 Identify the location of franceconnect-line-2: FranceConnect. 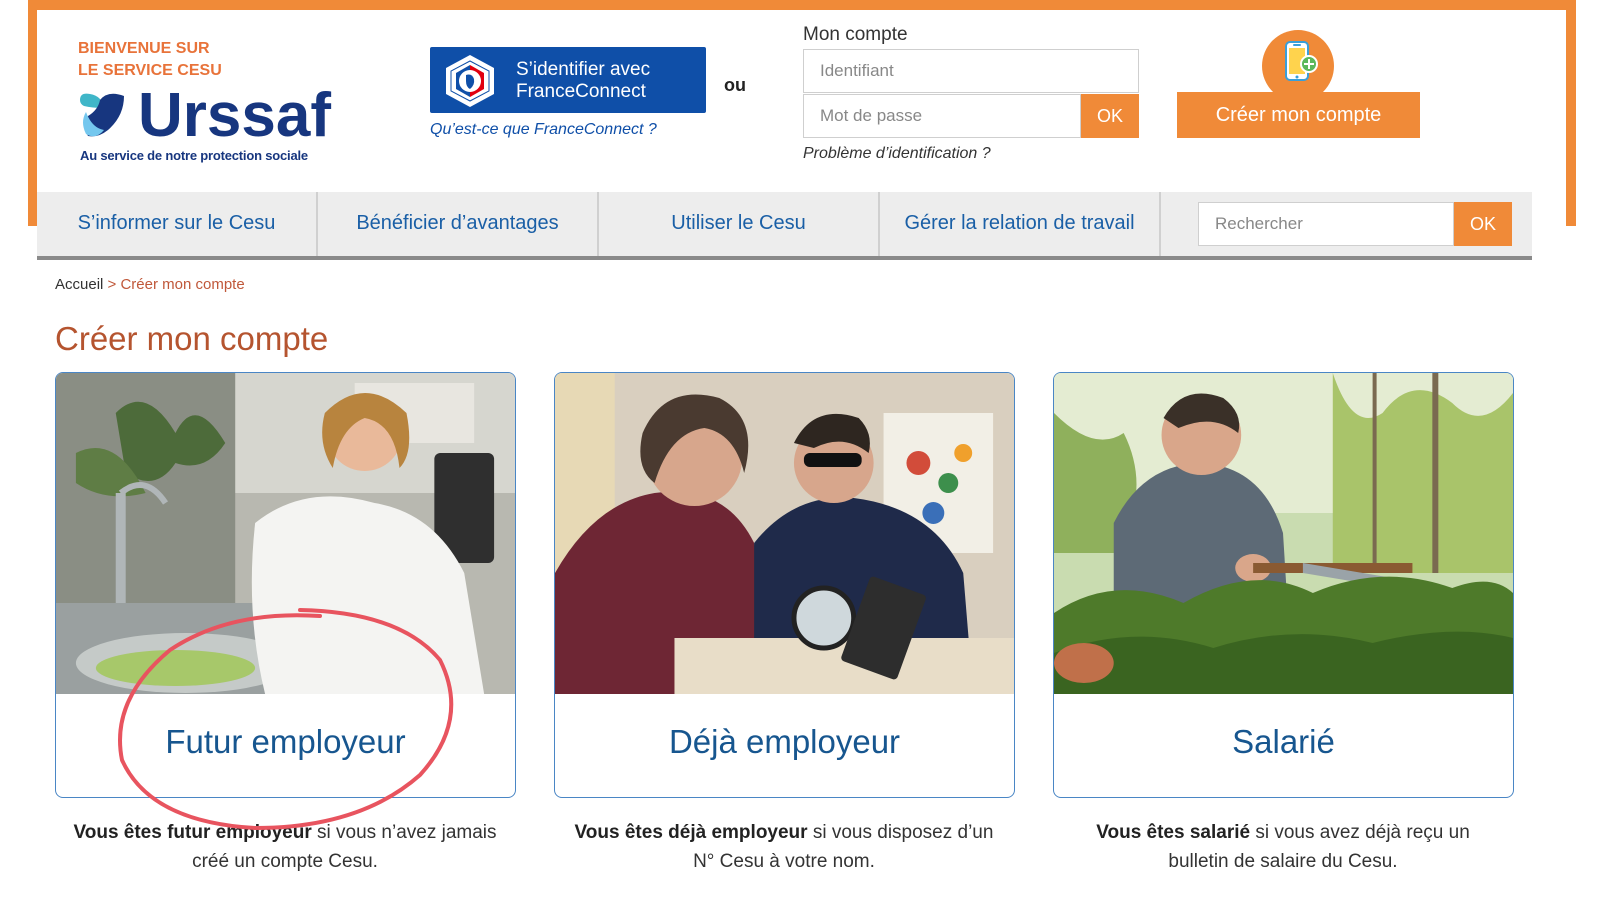
(581, 91).